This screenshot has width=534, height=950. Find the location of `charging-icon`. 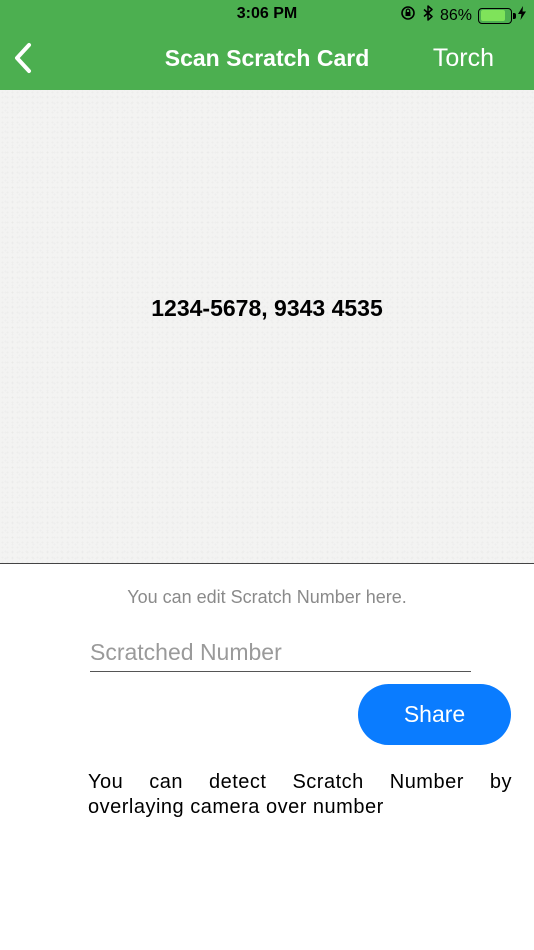

charging-icon is located at coordinates (522, 15).